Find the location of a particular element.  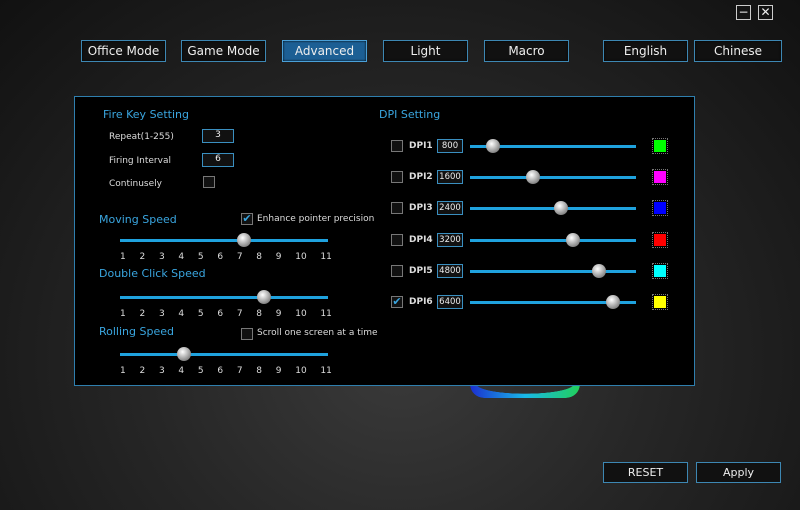

dpi-value-input: 800 is located at coordinates (450, 146).